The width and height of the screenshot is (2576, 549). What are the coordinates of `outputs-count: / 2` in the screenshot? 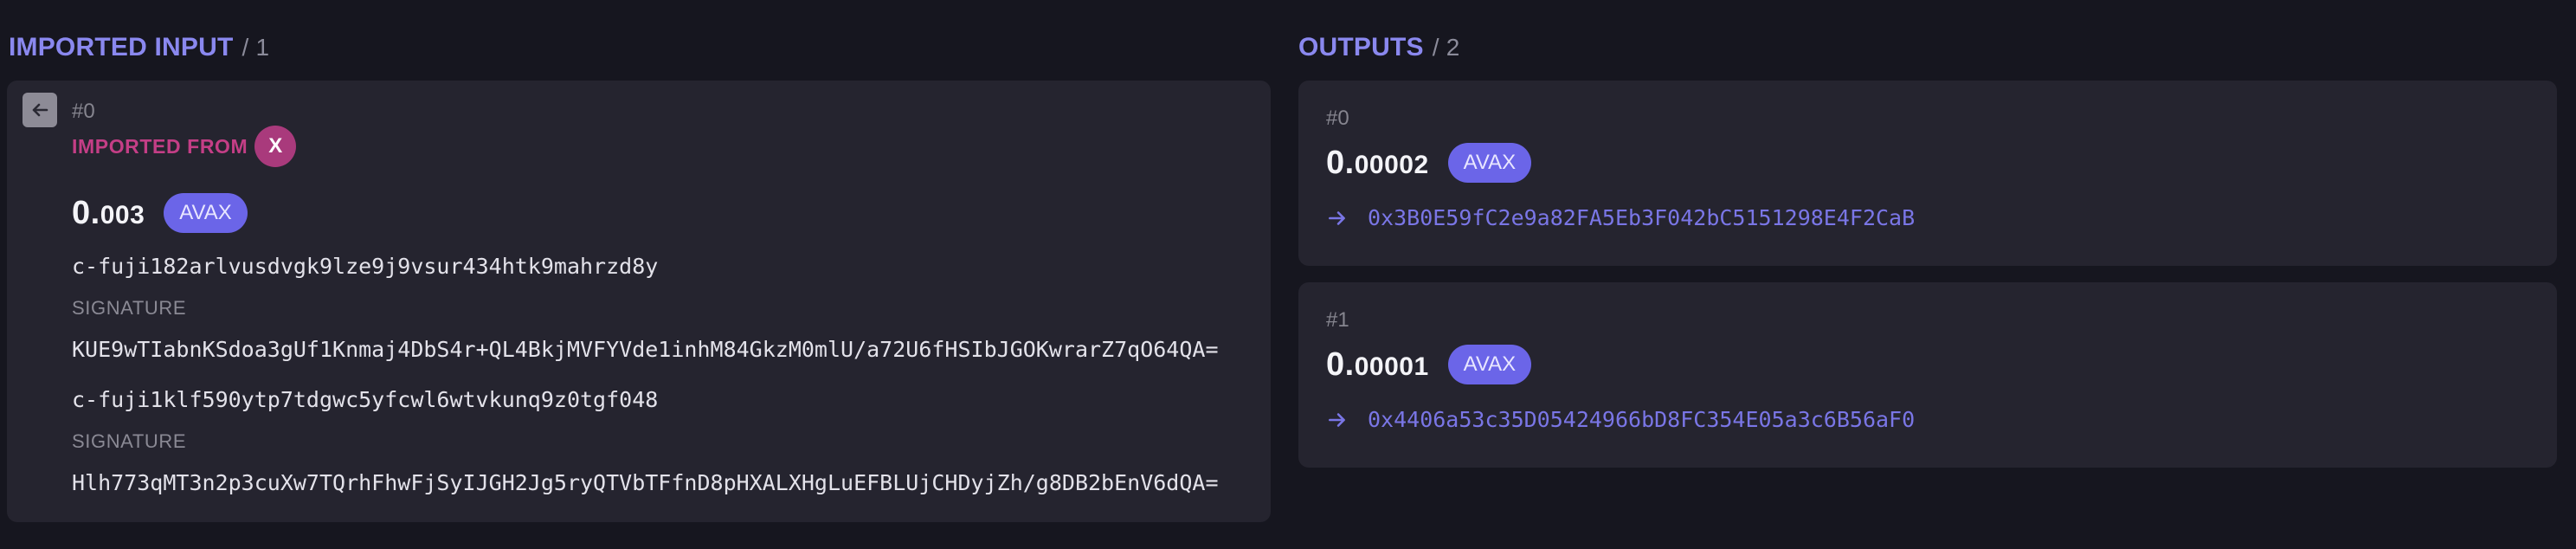 It's located at (1446, 47).